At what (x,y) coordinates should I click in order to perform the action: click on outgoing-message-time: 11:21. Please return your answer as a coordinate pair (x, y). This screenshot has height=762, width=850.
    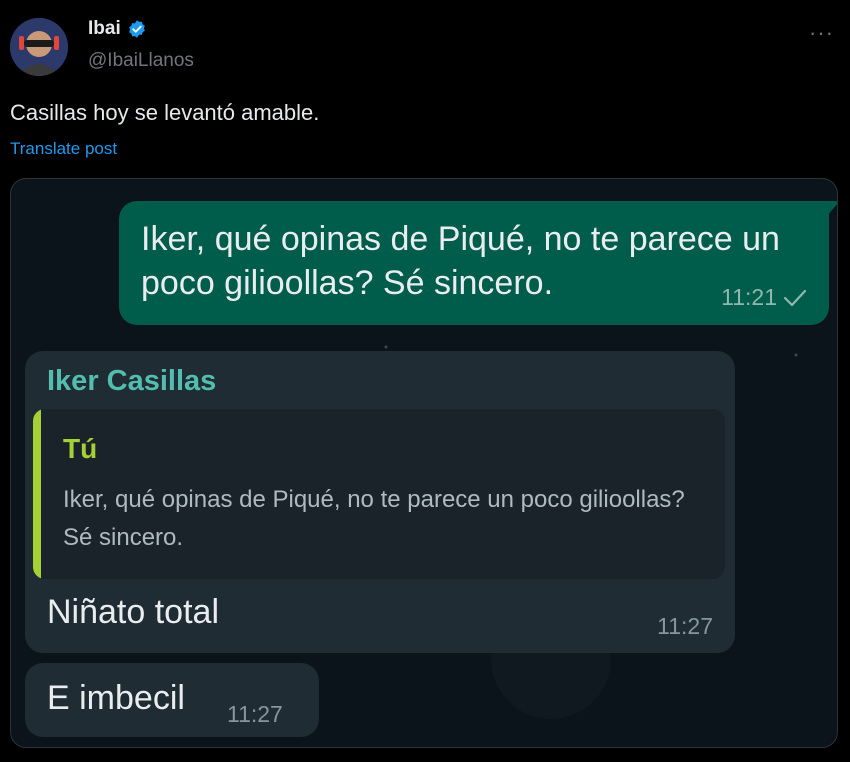
    Looking at the image, I should click on (749, 297).